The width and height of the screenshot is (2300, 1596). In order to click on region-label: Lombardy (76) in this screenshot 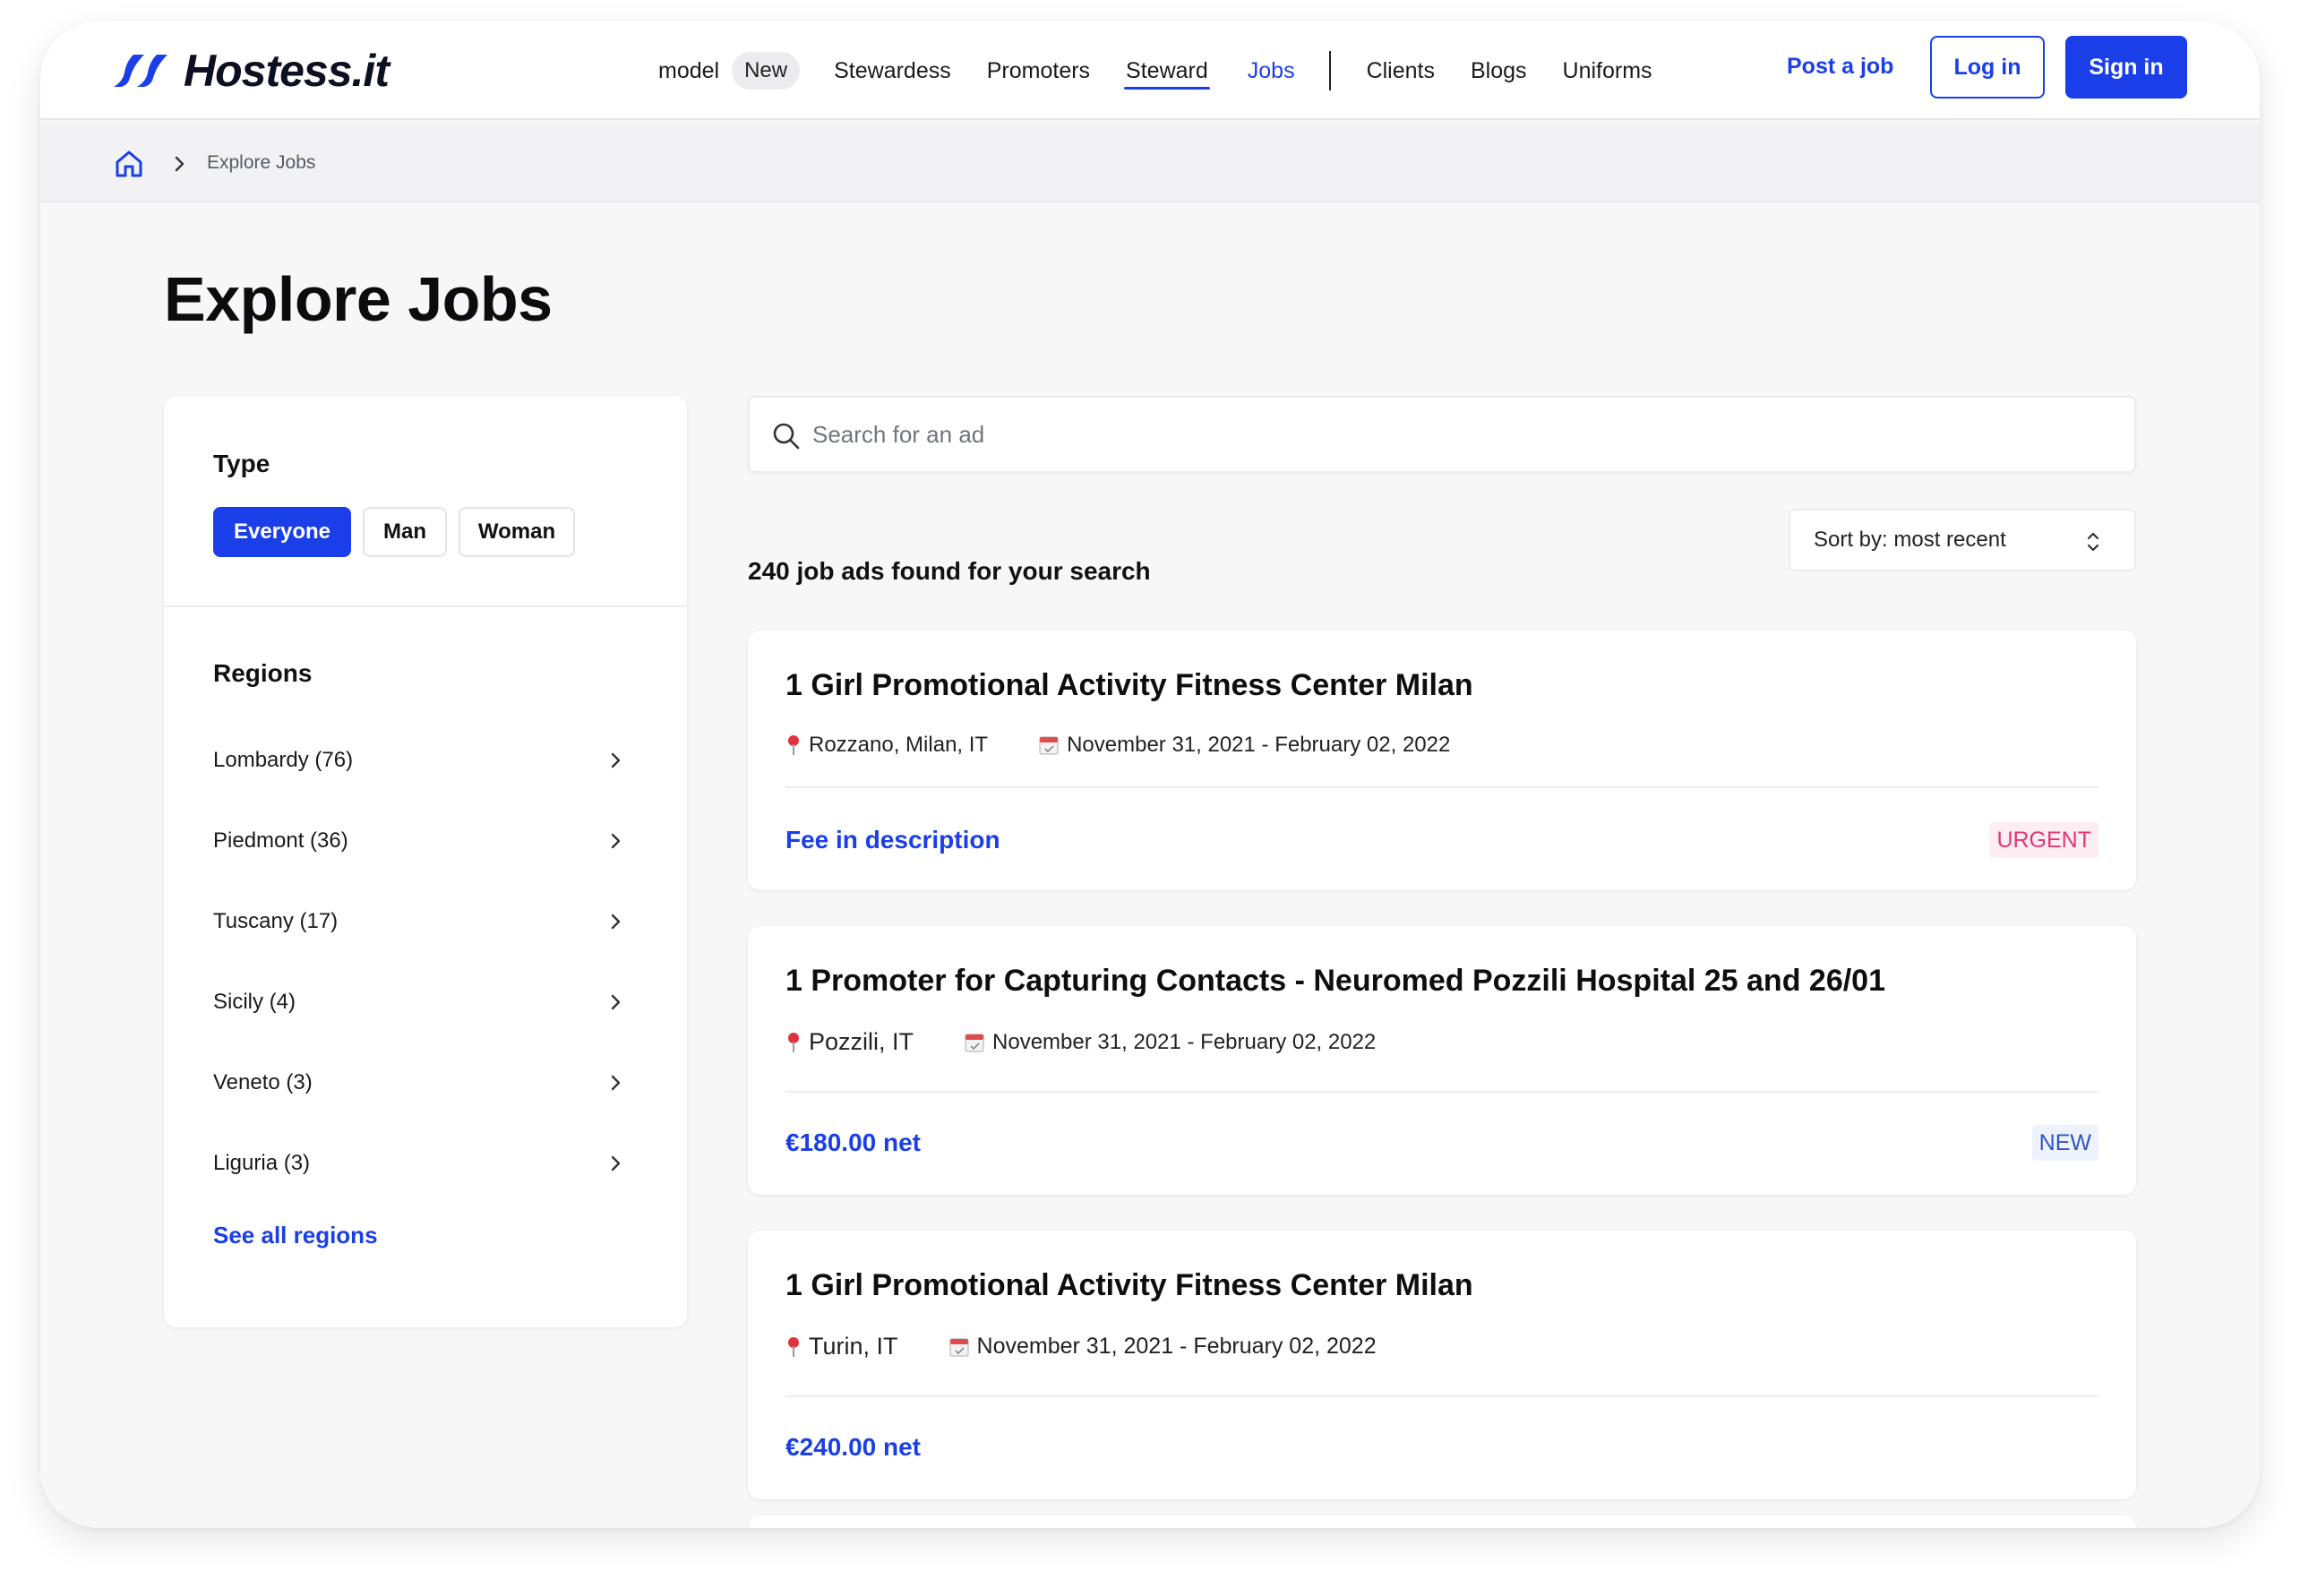, I will do `click(283, 760)`.